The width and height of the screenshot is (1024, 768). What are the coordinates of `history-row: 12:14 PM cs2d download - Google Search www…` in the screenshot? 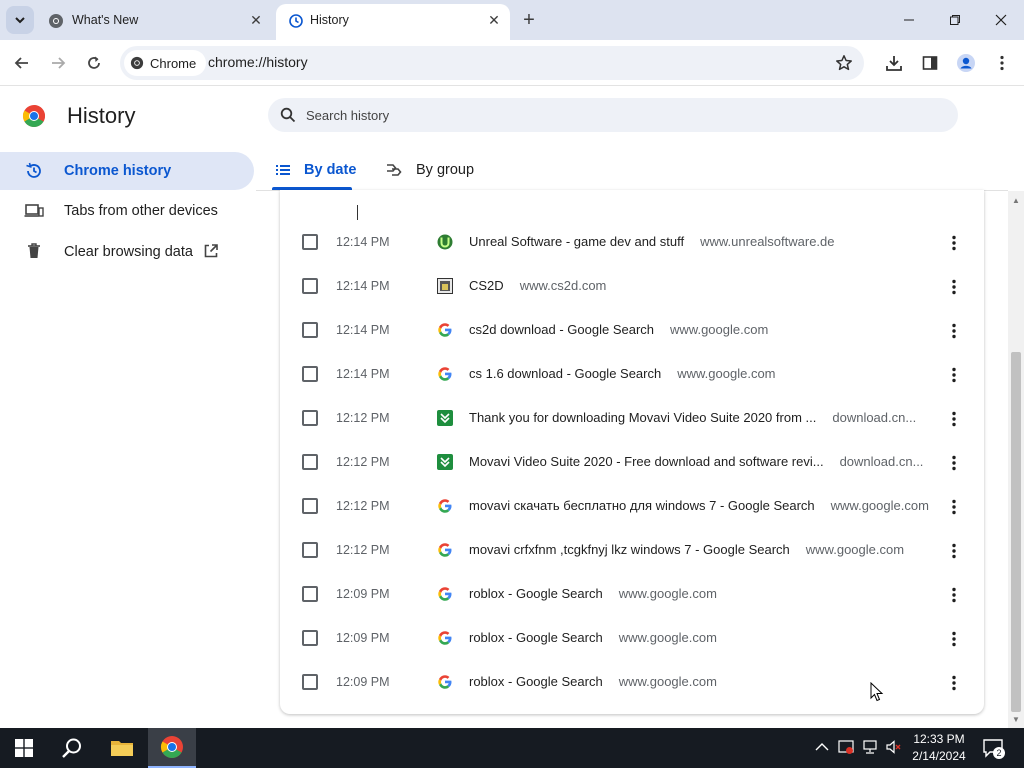 It's located at (632, 331).